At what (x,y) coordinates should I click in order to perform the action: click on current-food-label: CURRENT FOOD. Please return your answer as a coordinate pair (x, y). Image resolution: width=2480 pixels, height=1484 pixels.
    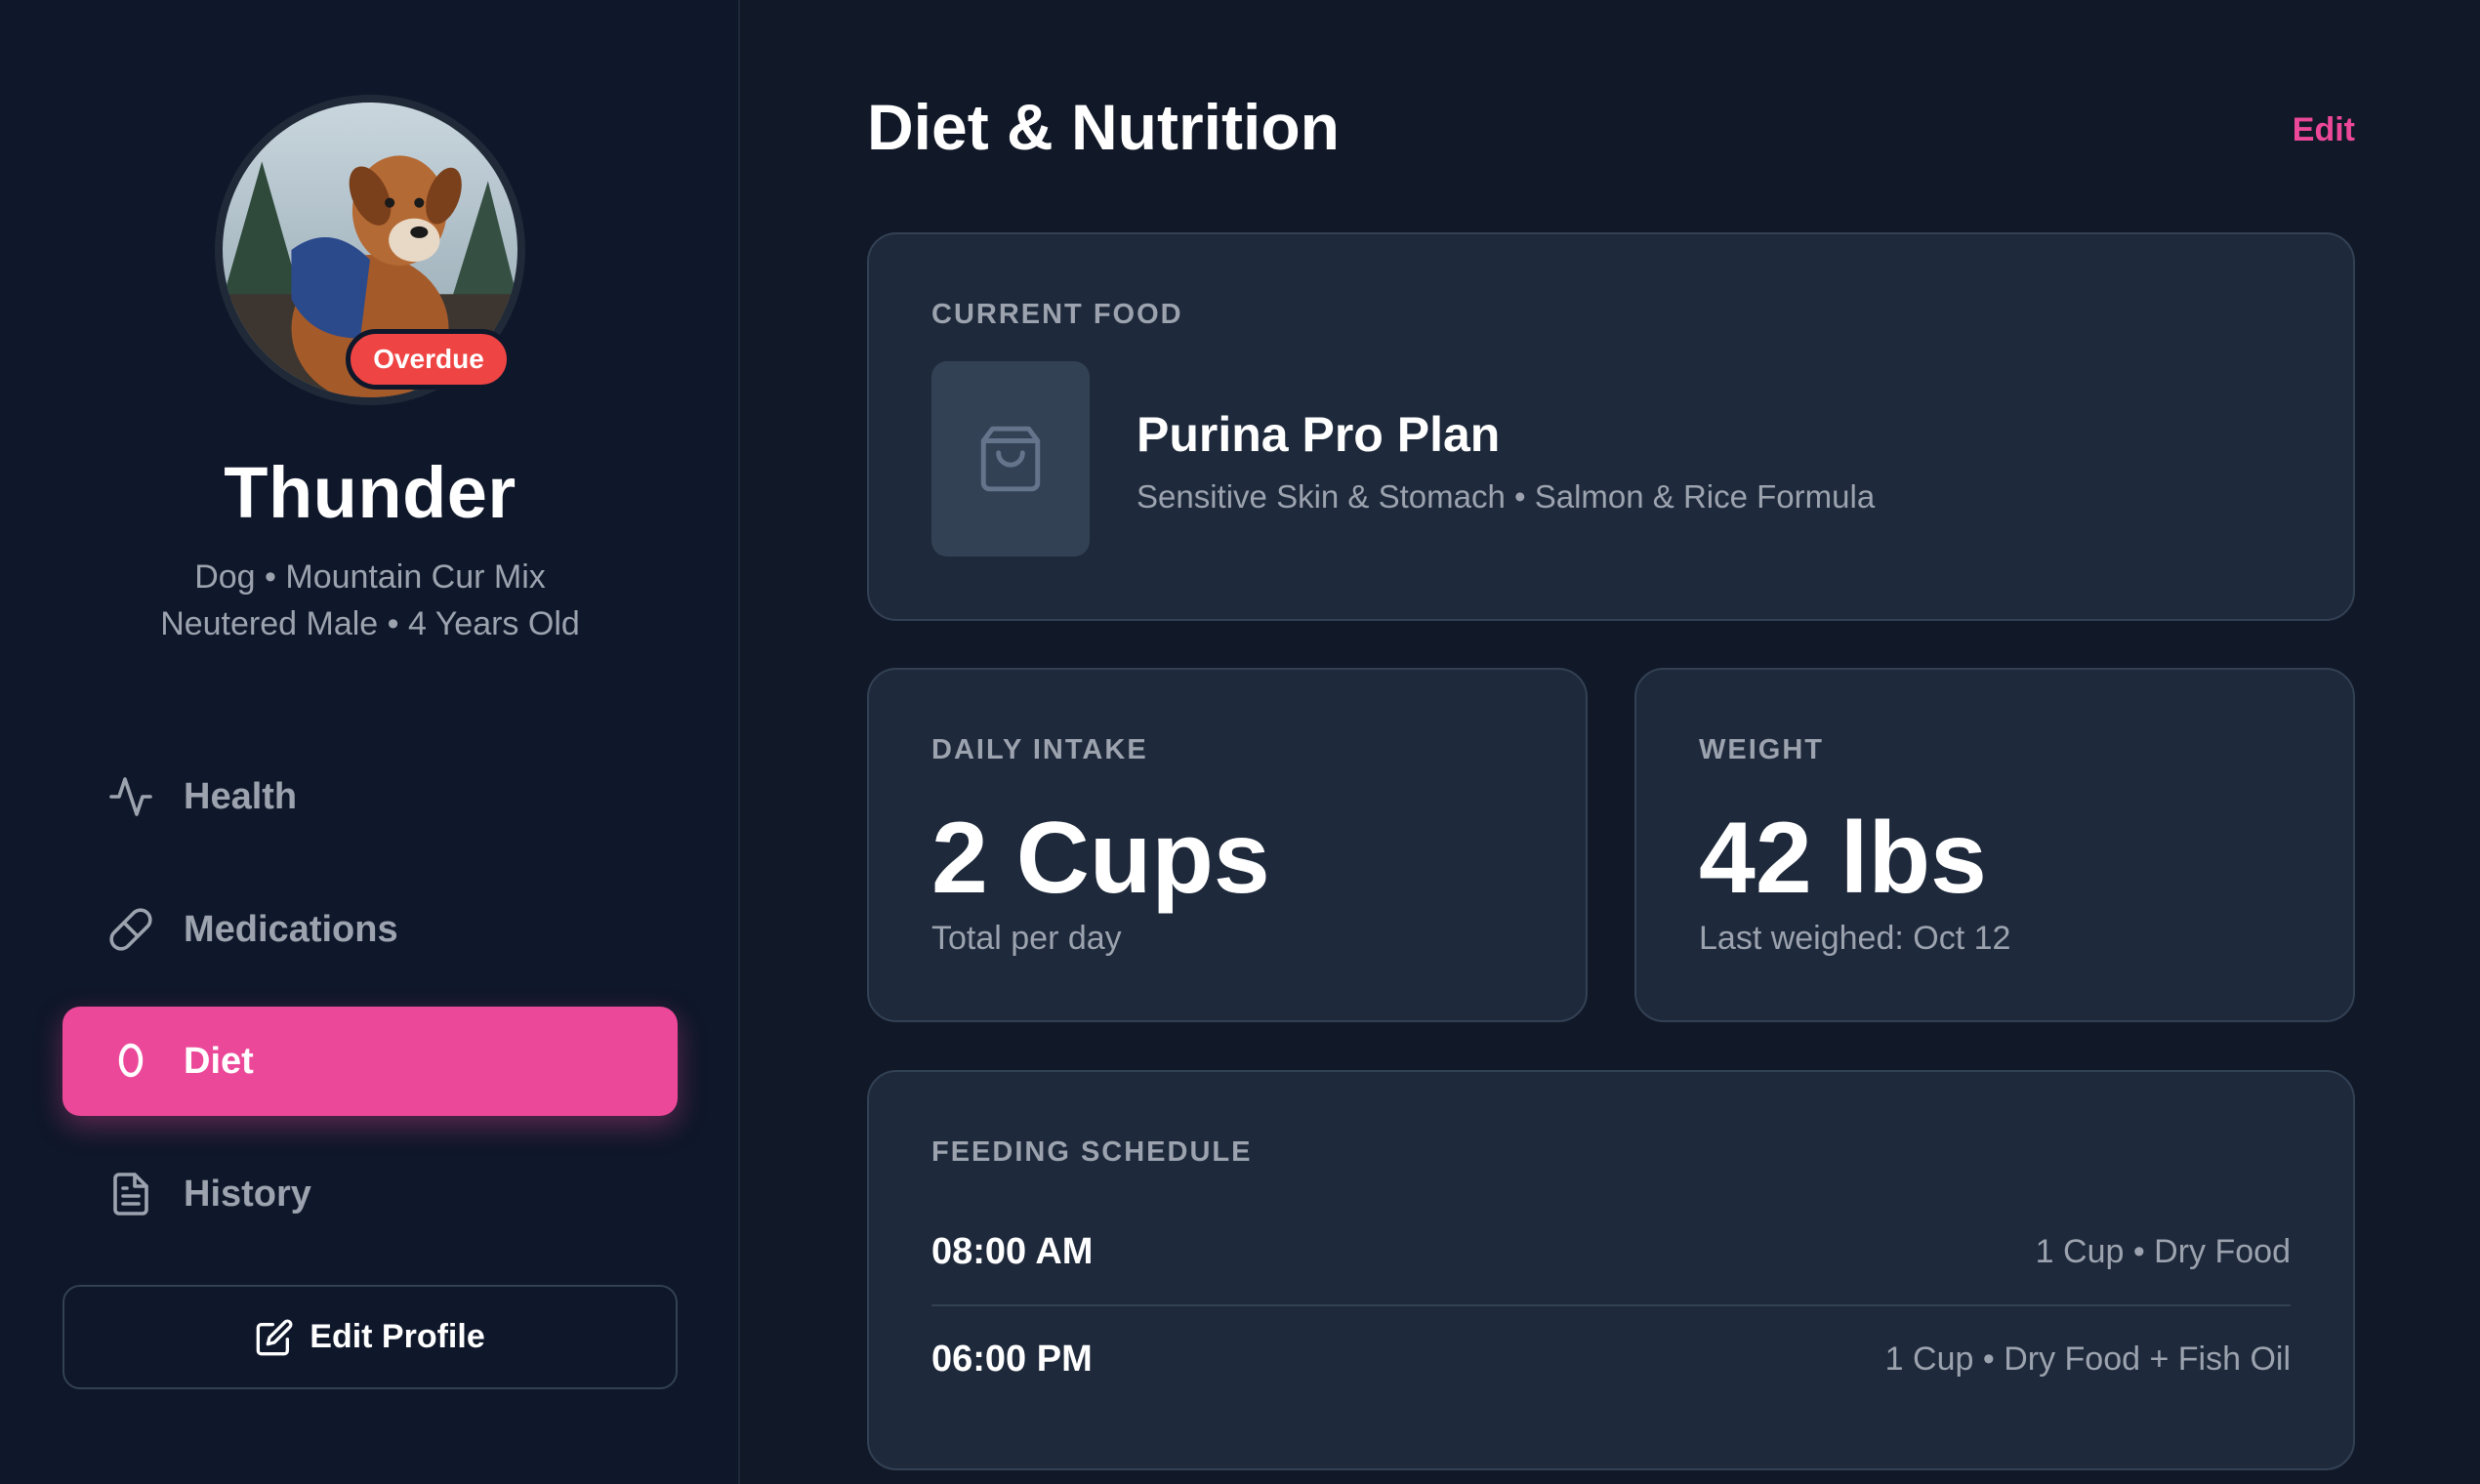
    Looking at the image, I should click on (1057, 315).